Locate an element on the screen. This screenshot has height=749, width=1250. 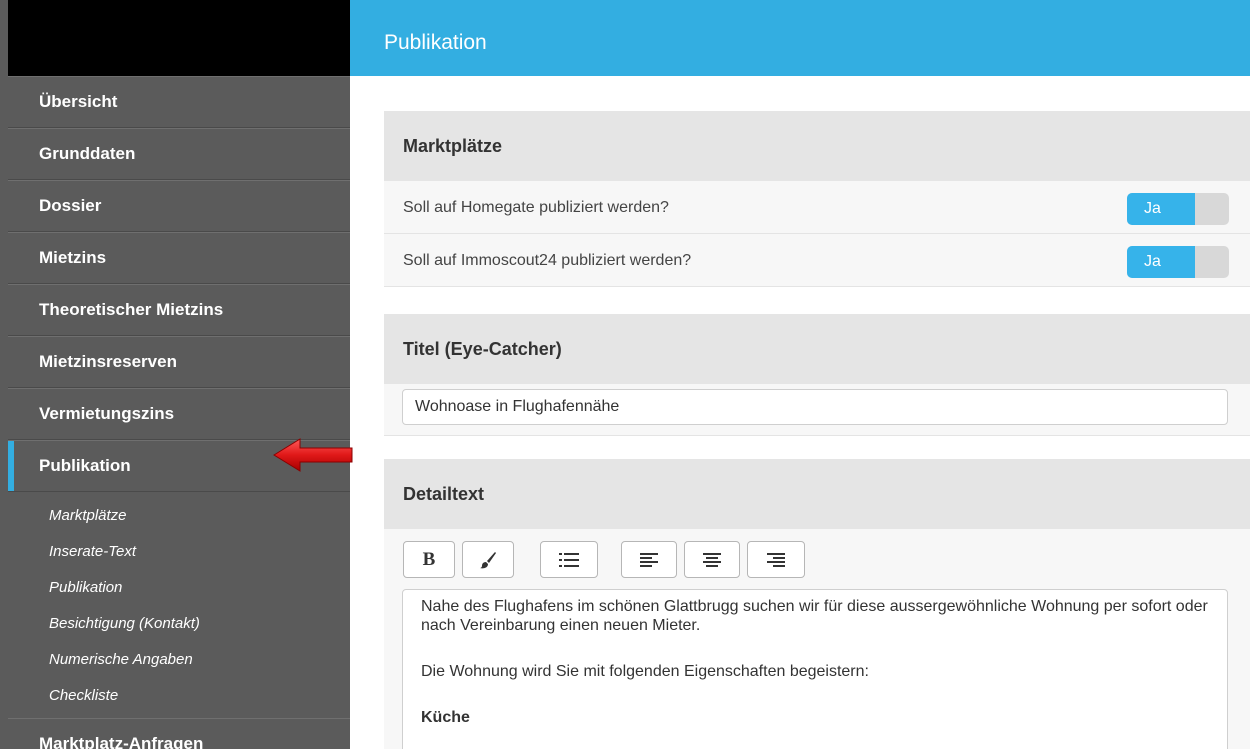
eye-catcher-input is located at coordinates (815, 407).